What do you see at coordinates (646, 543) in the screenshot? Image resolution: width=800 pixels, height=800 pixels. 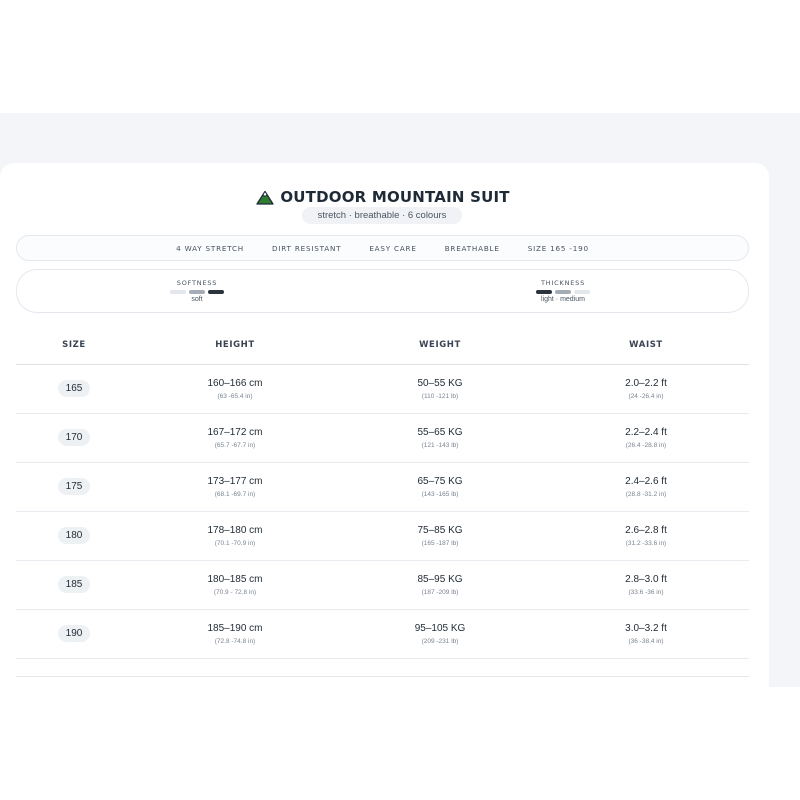 I see `waist-inches: (31.2 -33.6 in)` at bounding box center [646, 543].